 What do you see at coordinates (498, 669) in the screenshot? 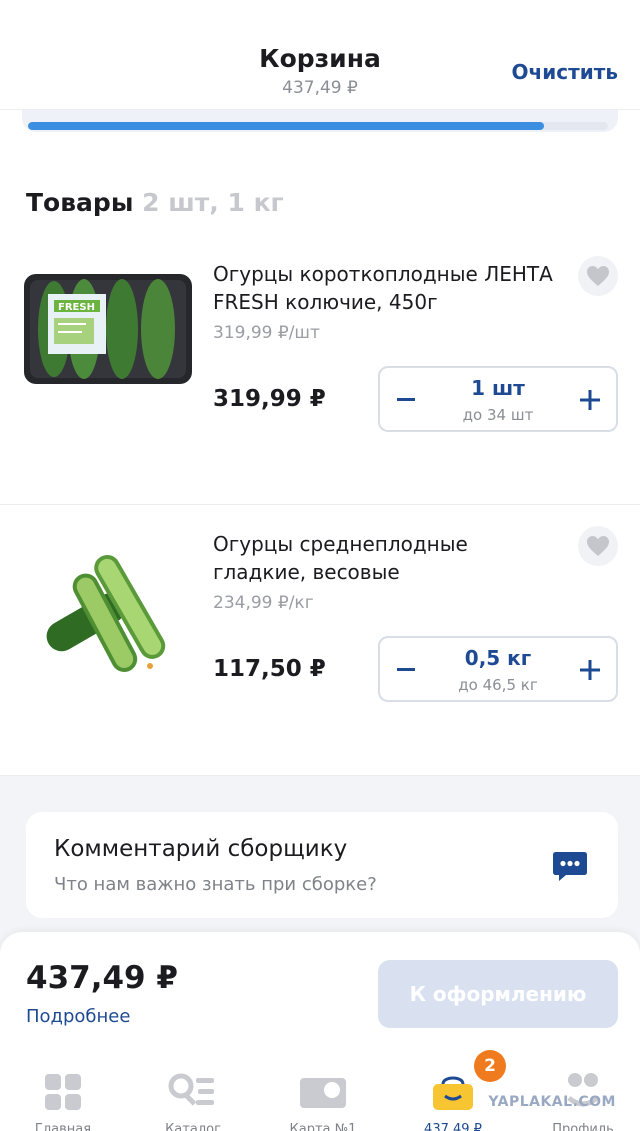
I see `quantity-stepper: 0,5 кг до 46,5 кг` at bounding box center [498, 669].